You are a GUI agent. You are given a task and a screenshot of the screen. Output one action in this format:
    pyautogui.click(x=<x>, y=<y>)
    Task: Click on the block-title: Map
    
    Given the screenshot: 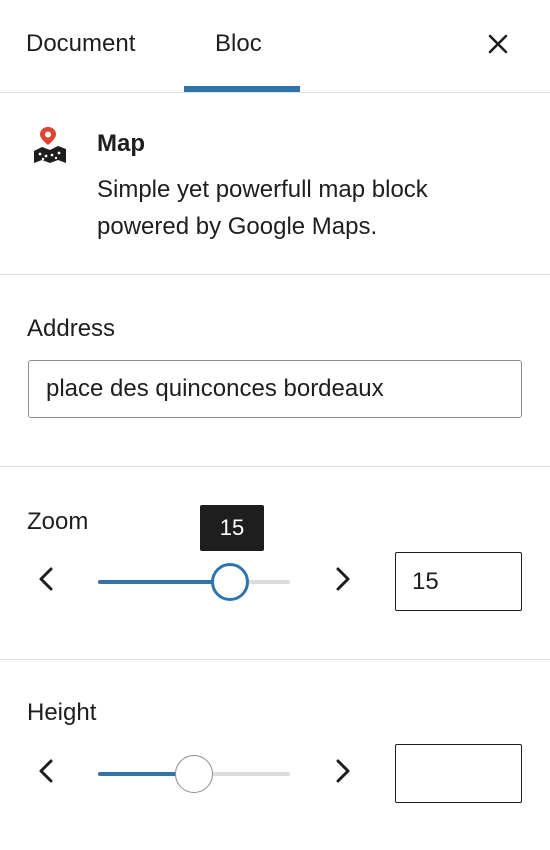 What is the action you would take?
    pyautogui.click(x=121, y=143)
    